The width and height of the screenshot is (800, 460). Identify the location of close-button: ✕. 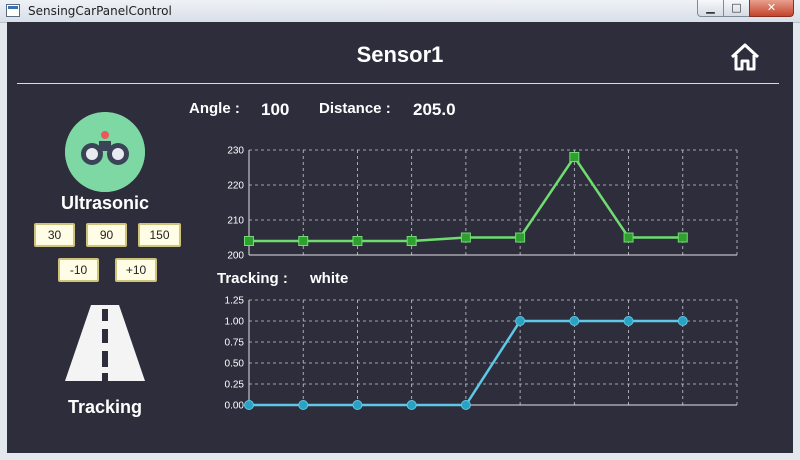
(771, 8).